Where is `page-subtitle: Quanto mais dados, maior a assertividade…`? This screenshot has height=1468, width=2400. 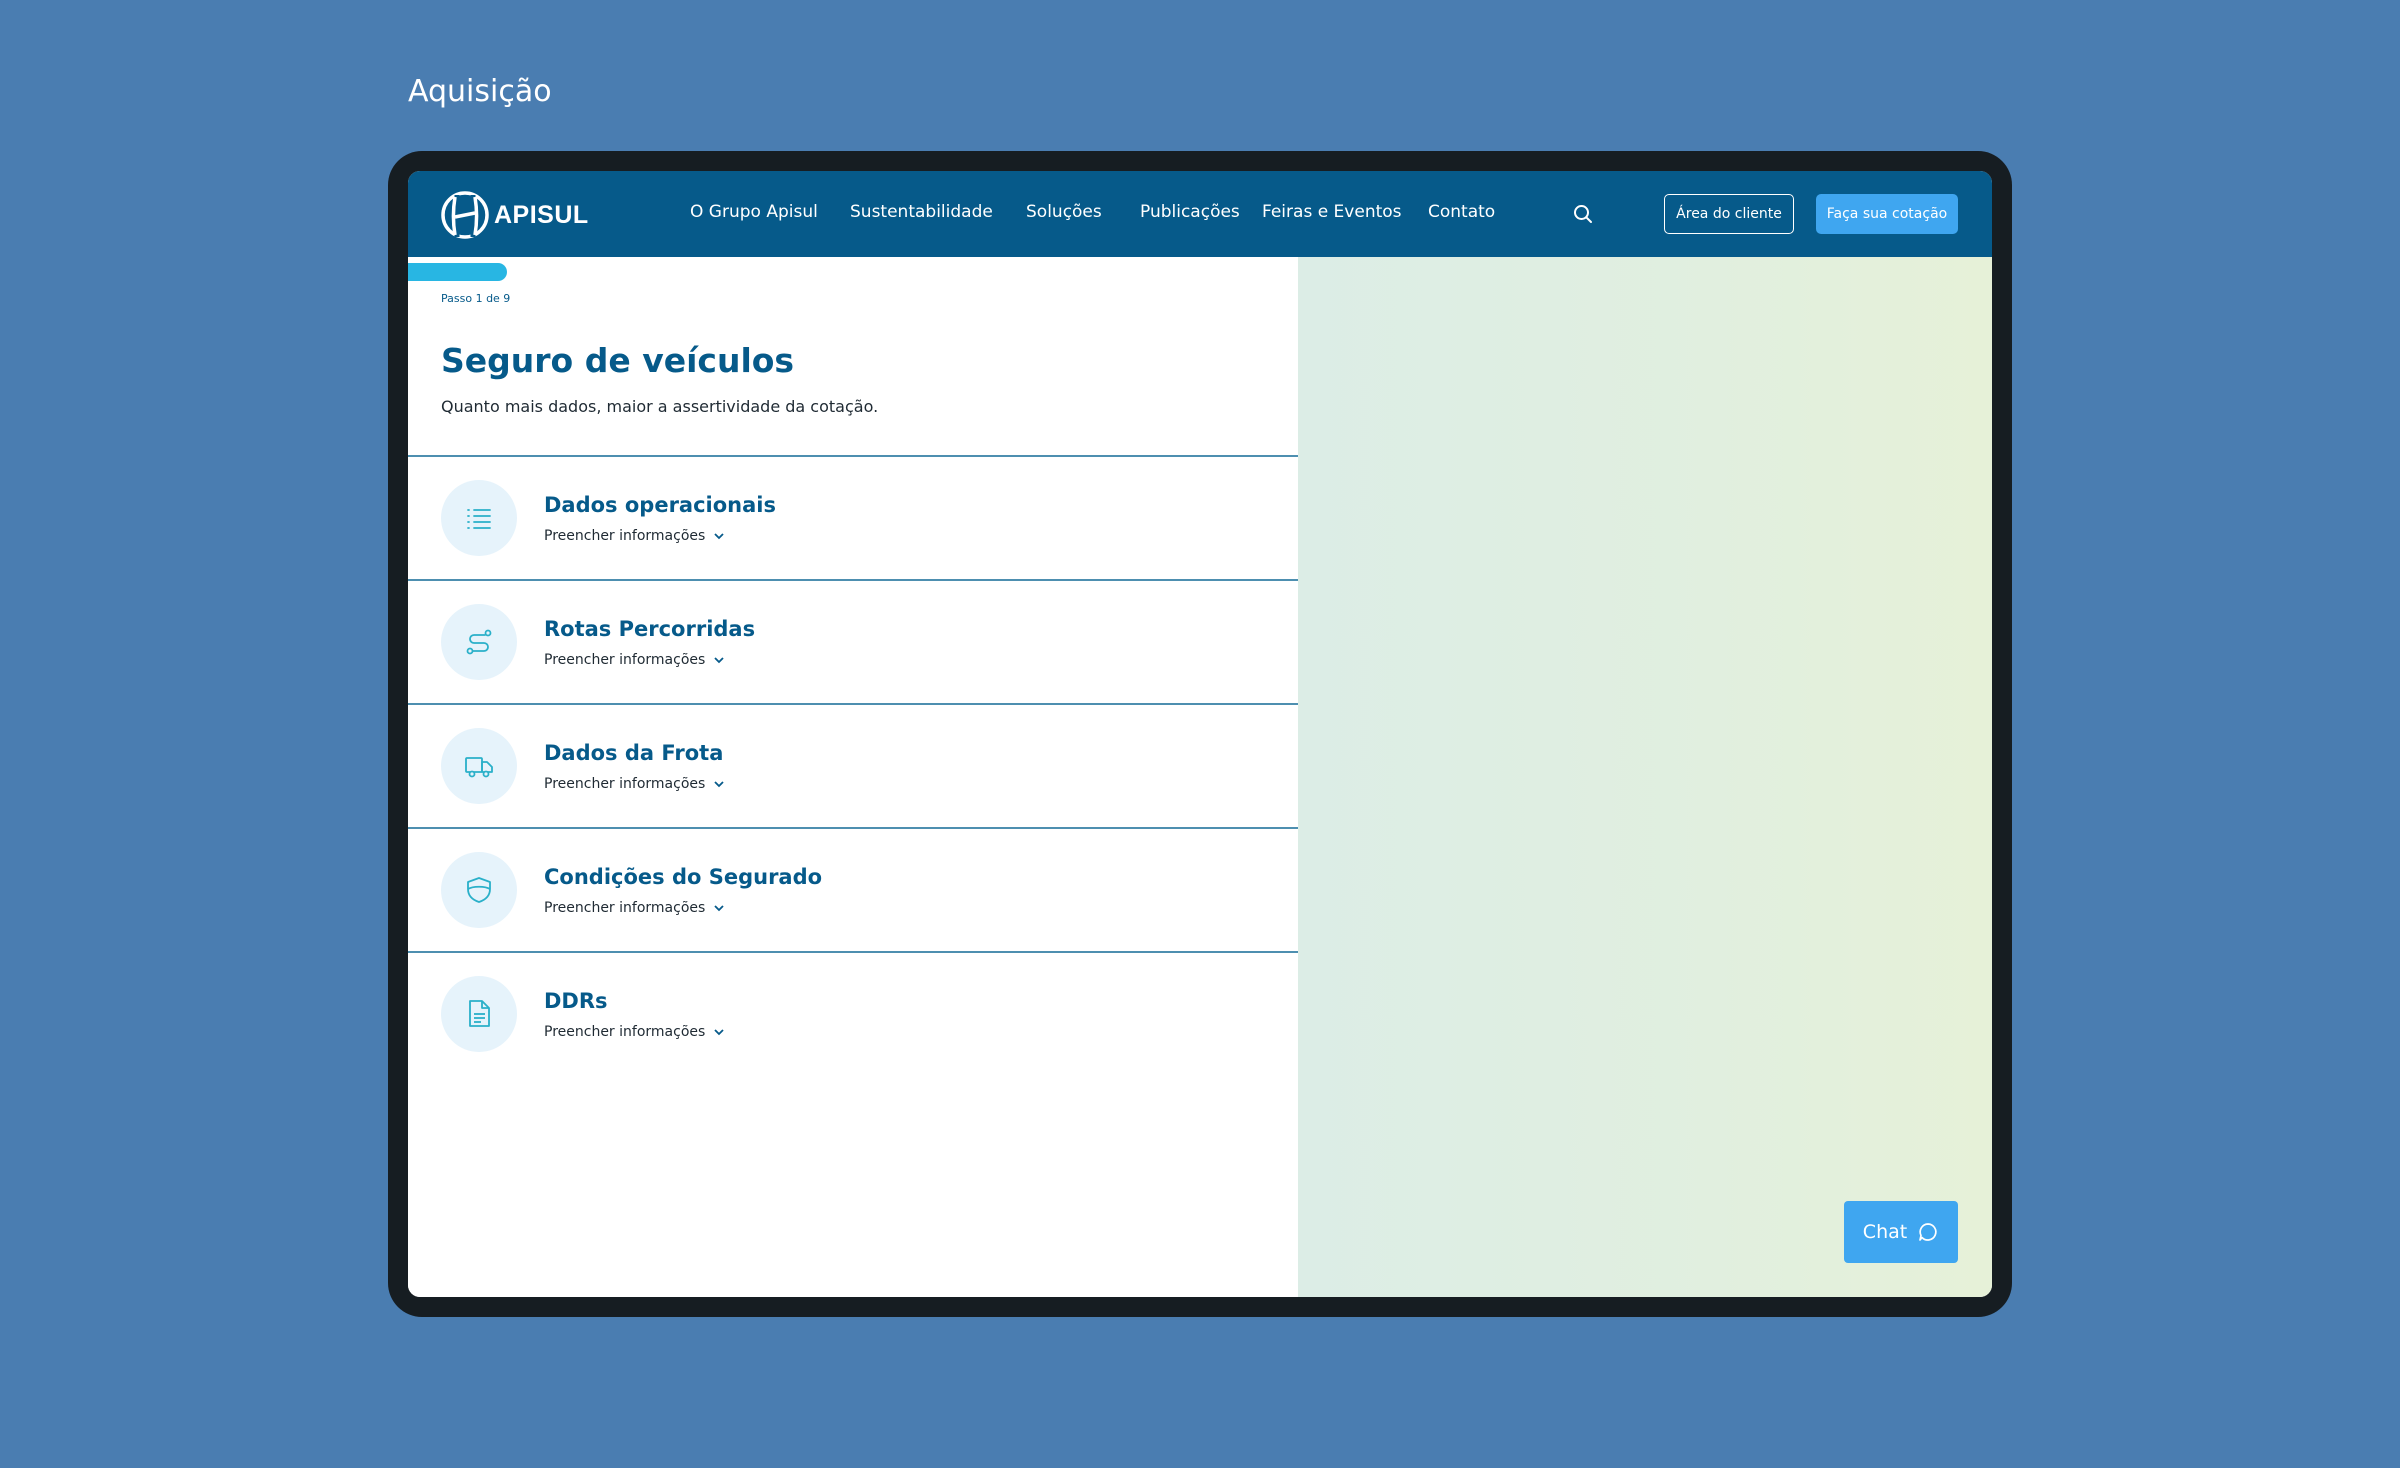 page-subtitle: Quanto mais dados, maior a assertividade… is located at coordinates (660, 406).